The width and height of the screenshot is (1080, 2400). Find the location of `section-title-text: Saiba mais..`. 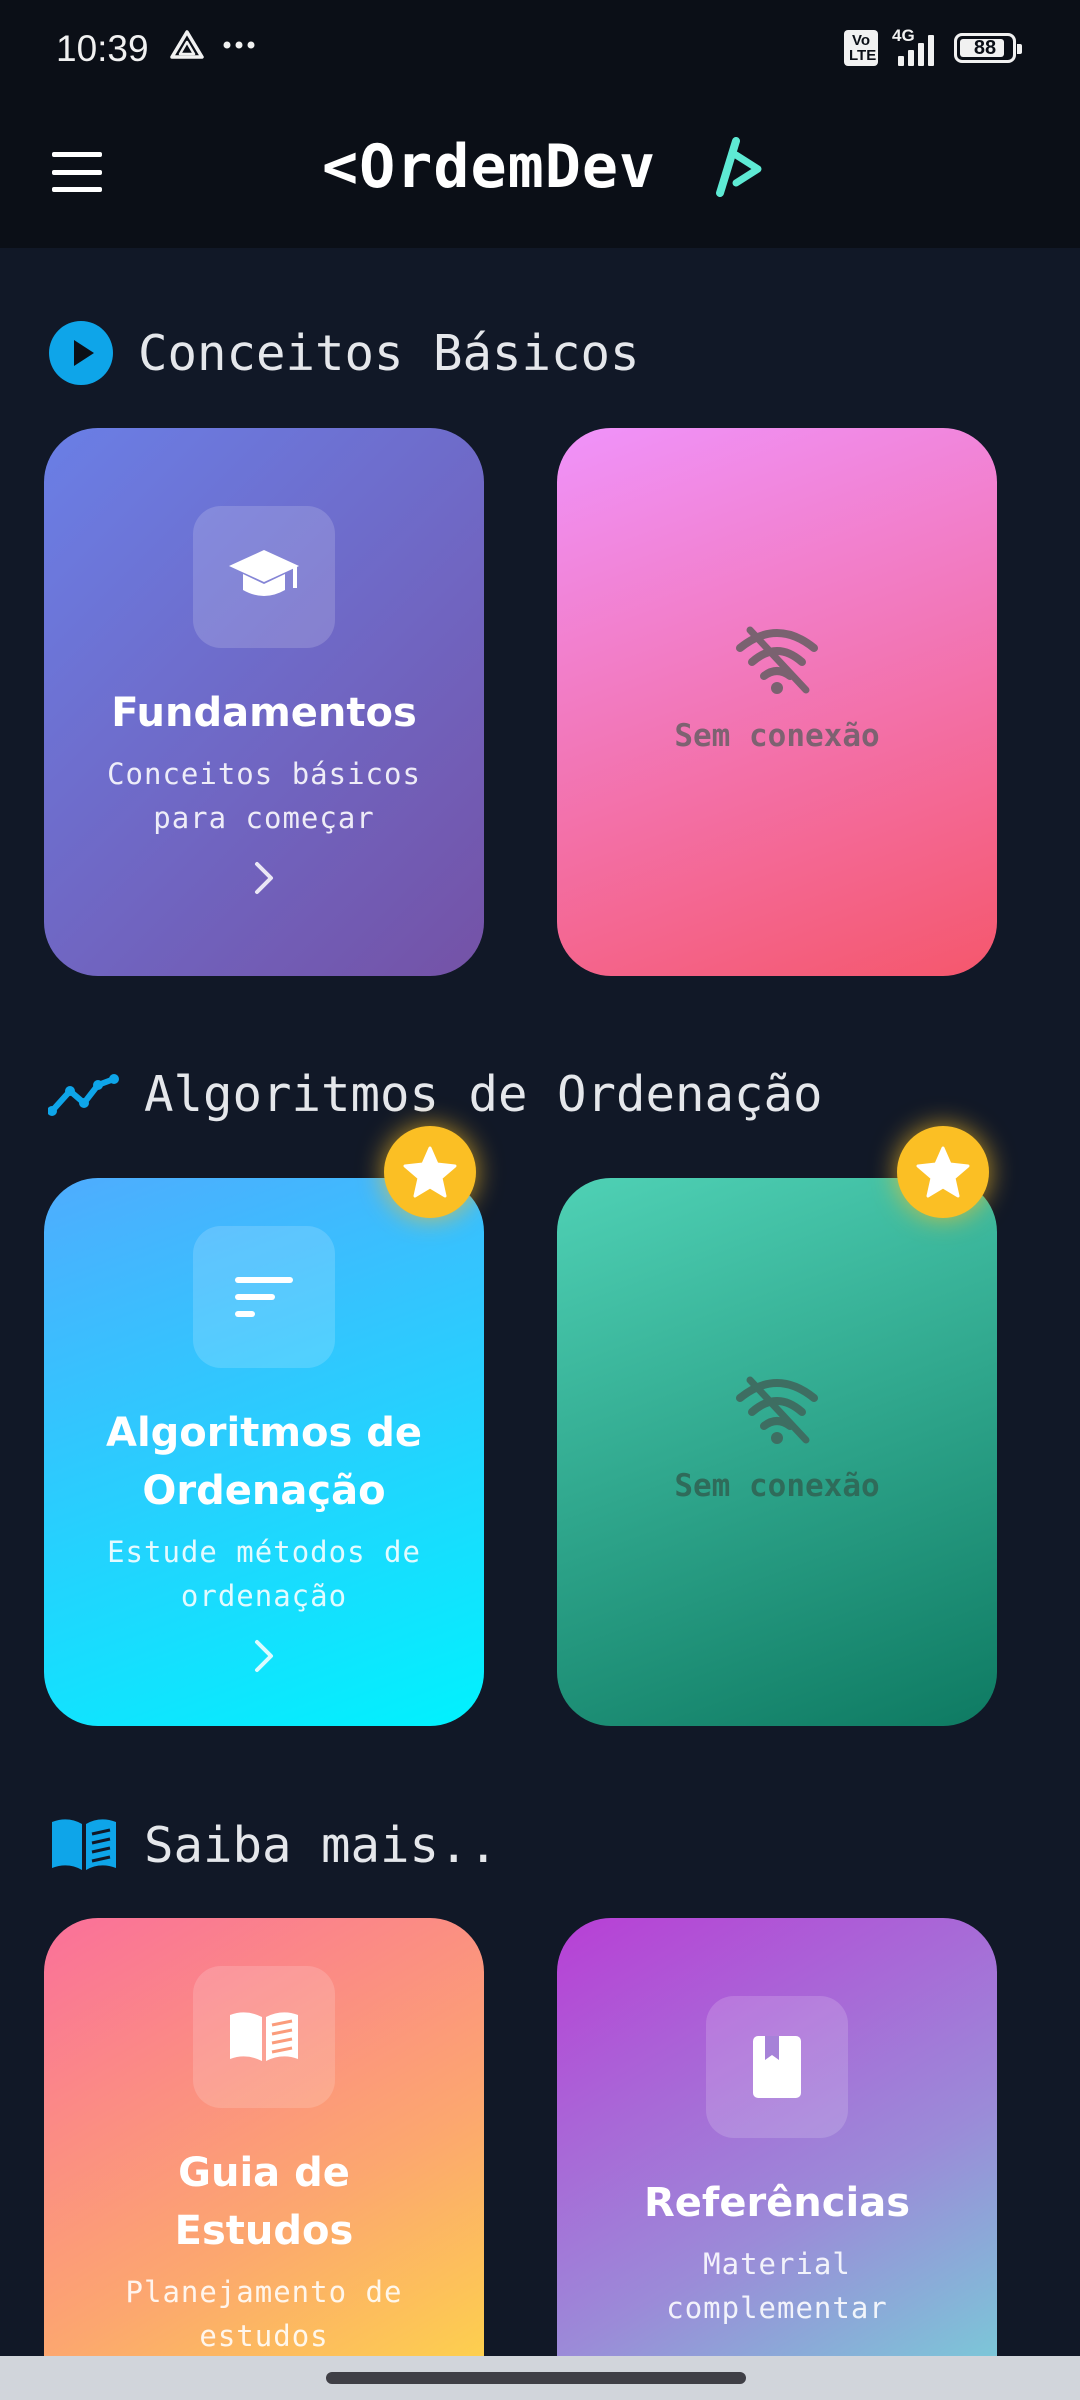

section-title-text: Saiba mais.. is located at coordinates (321, 1845).